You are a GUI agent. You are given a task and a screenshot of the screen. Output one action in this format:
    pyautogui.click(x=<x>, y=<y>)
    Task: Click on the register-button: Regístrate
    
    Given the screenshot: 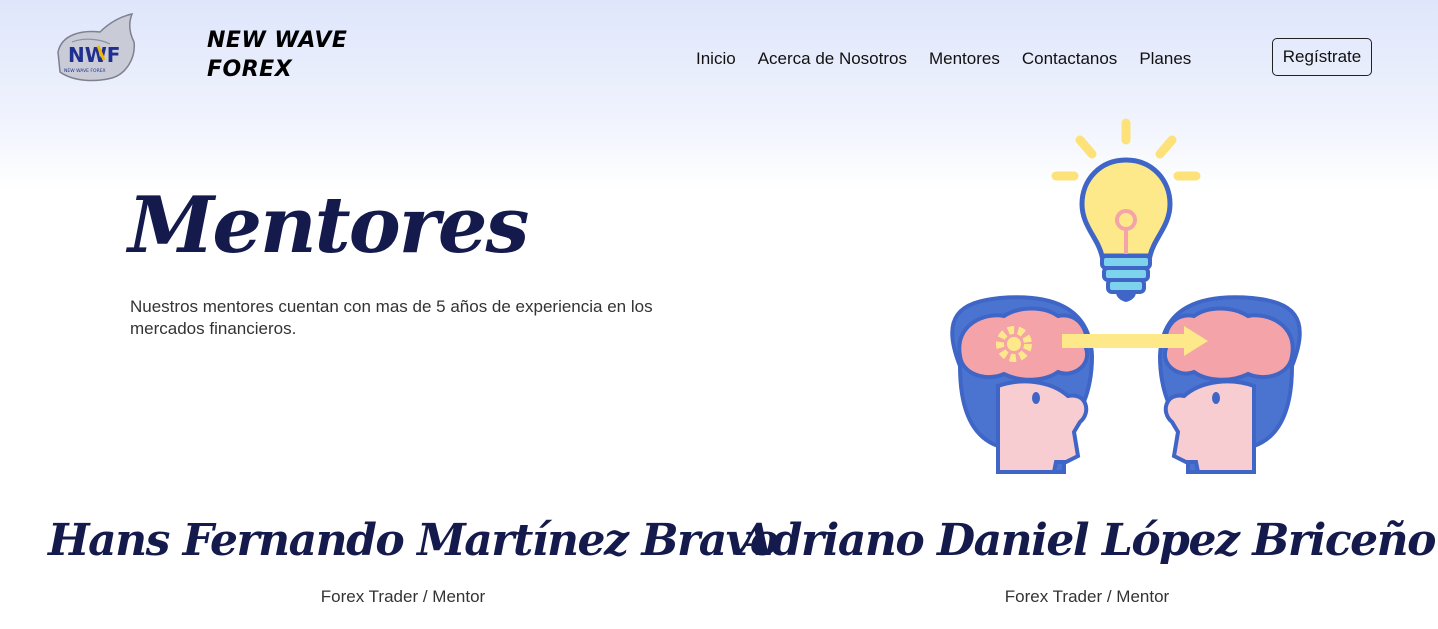 What is the action you would take?
    pyautogui.click(x=1322, y=57)
    